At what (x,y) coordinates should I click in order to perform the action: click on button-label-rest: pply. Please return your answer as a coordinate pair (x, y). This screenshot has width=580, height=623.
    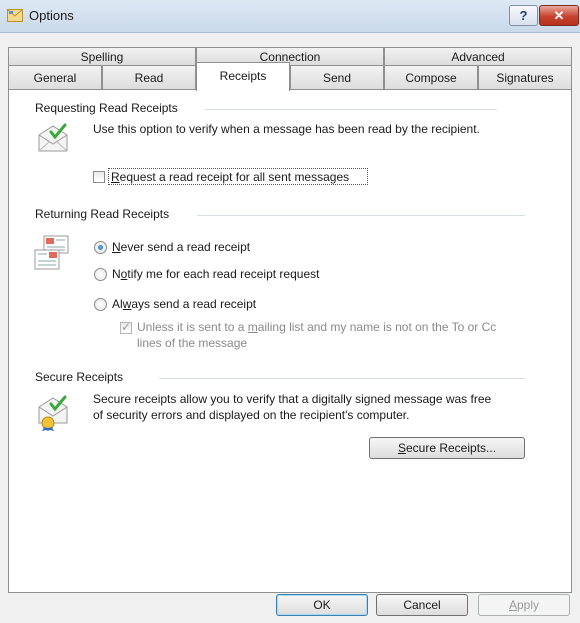
    Looking at the image, I should click on (528, 605).